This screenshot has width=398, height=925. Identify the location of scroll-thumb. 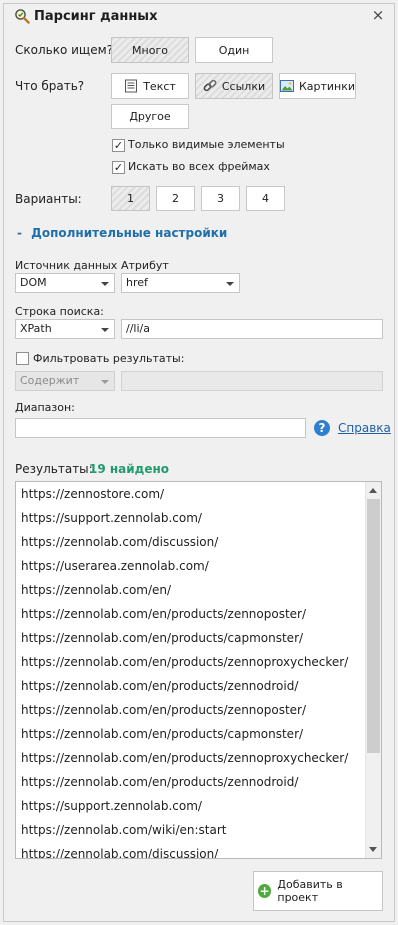
(373, 626).